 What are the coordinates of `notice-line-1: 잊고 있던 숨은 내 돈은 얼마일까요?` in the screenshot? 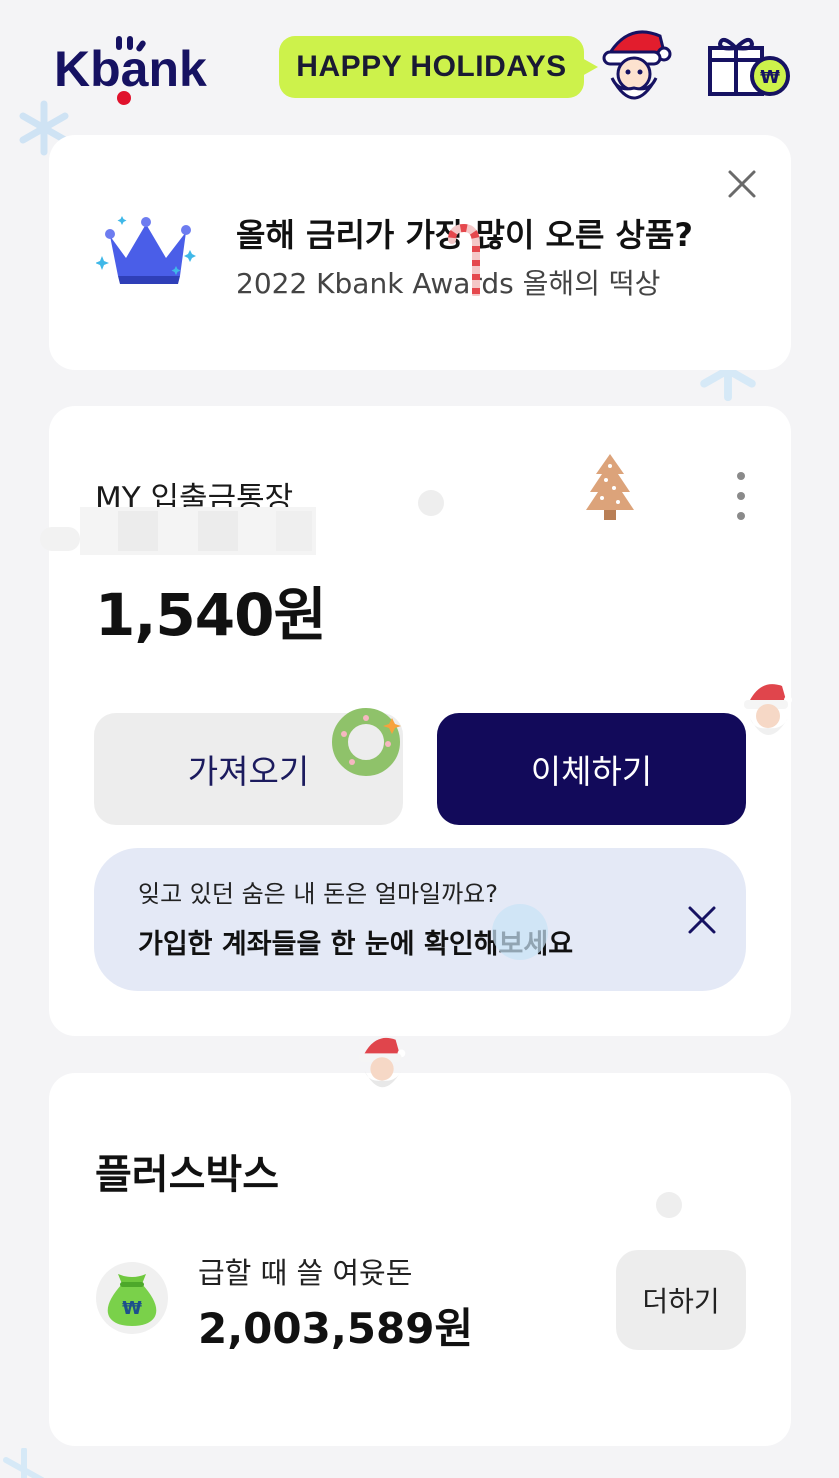 It's located at (318, 894).